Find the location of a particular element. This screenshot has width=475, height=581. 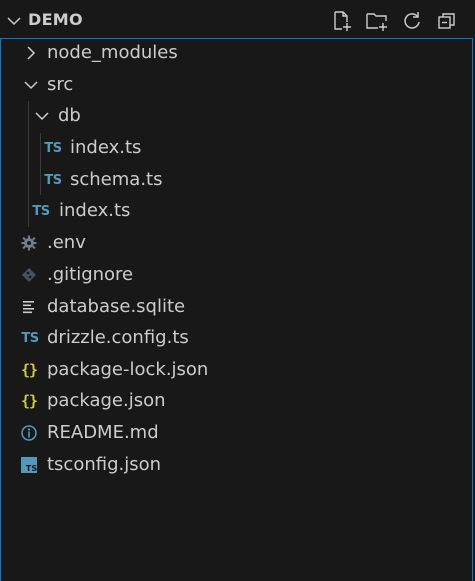

refresh-button is located at coordinates (411, 21).